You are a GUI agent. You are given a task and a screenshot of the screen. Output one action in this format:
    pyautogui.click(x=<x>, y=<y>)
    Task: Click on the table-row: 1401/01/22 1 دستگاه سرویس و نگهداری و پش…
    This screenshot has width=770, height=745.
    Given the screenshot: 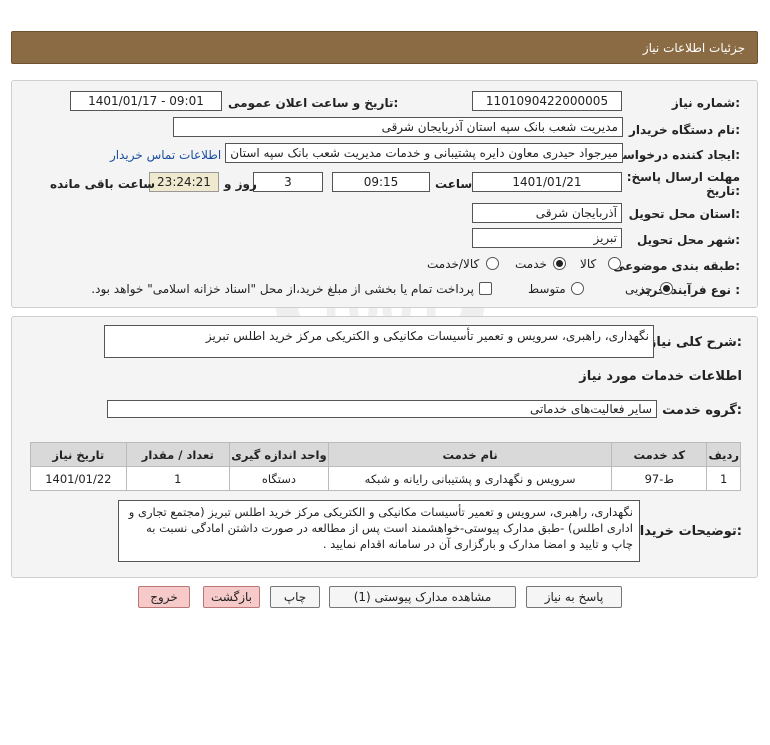 What is the action you would take?
    pyautogui.click(x=385, y=478)
    